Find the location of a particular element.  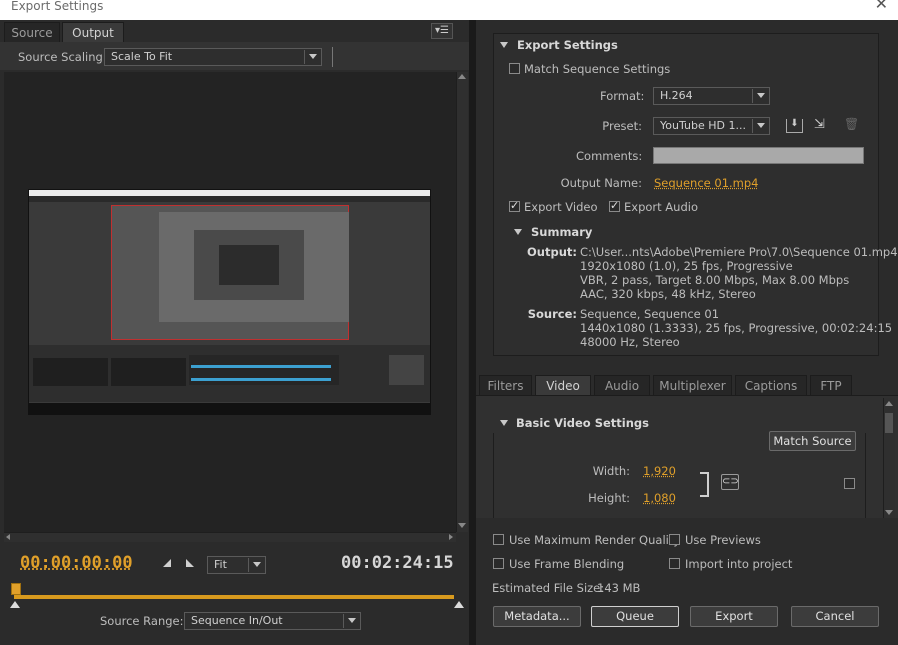

panel-menu-icon: ▾☰ is located at coordinates (442, 31).